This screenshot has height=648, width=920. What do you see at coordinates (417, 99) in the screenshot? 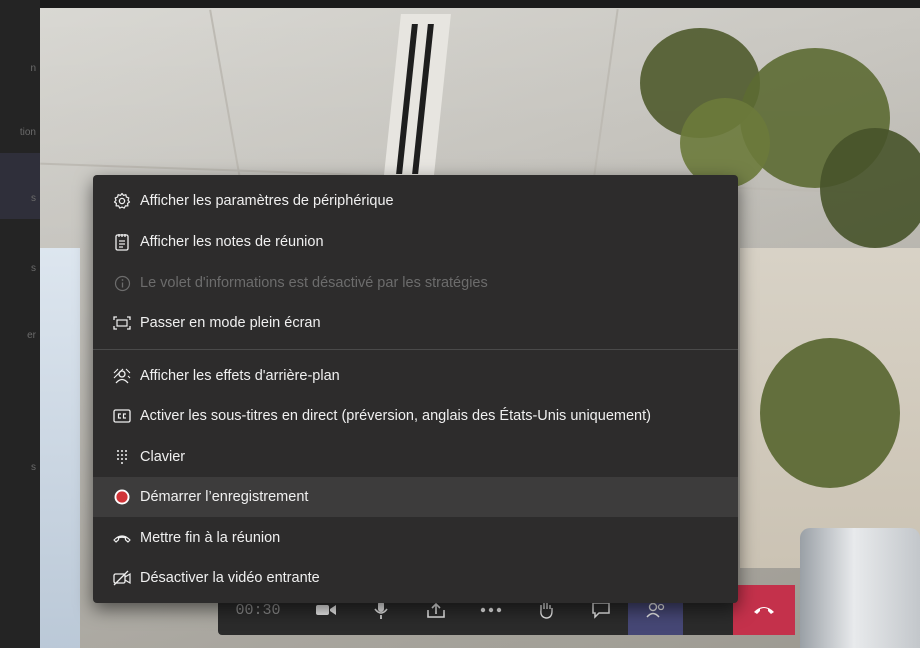
I see `ceiling-vent` at bounding box center [417, 99].